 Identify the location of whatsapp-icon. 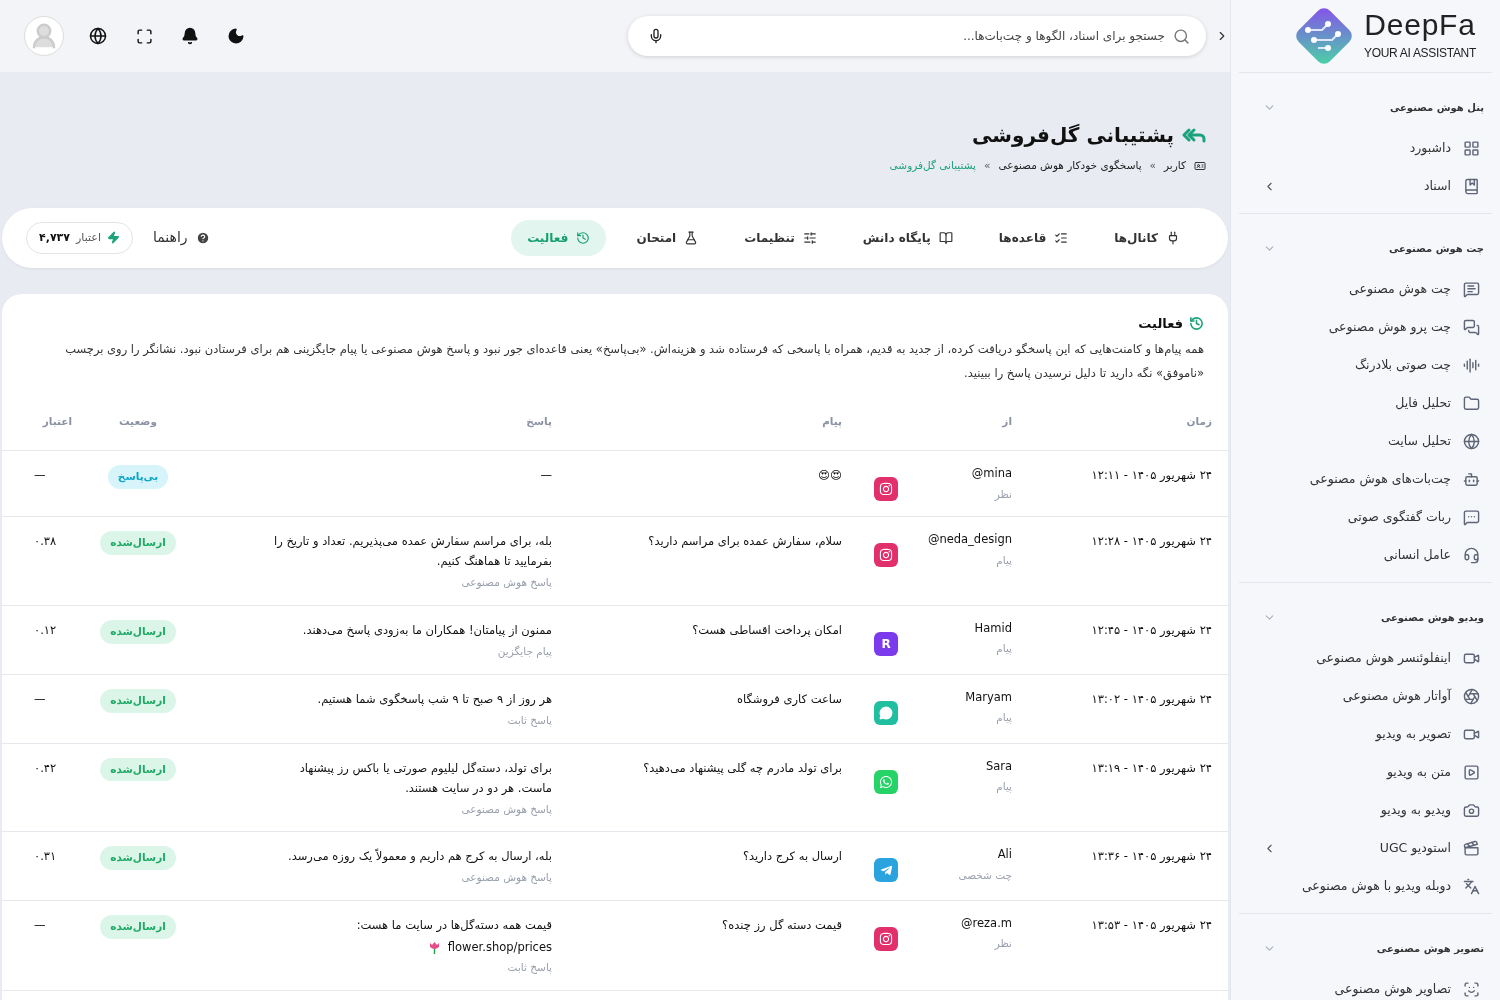
(886, 781).